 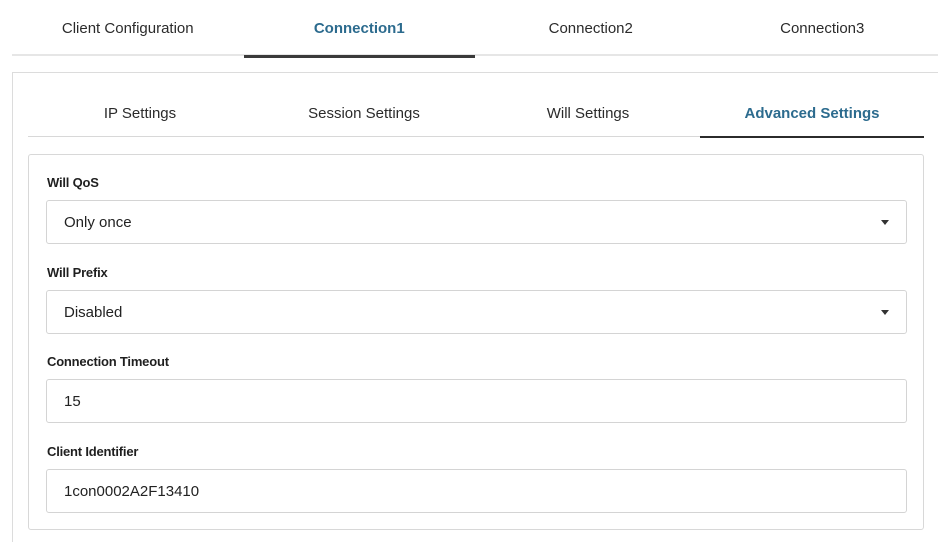 I want to click on connection-timeout-label: Connection Timeout, so click(x=108, y=361).